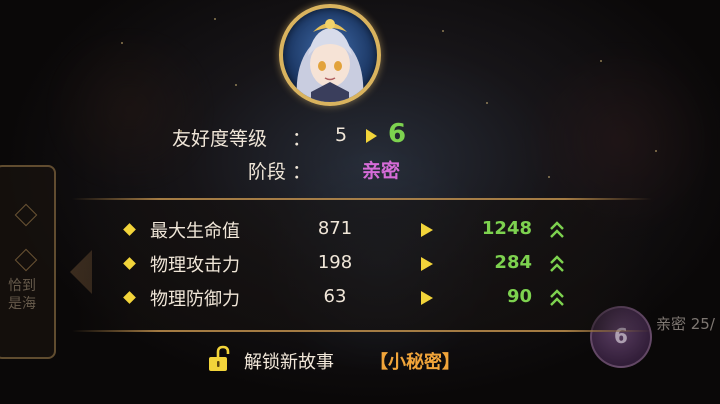 The height and width of the screenshot is (404, 720). Describe the element at coordinates (513, 262) in the screenshot. I see `stat-new-value: 284` at that location.